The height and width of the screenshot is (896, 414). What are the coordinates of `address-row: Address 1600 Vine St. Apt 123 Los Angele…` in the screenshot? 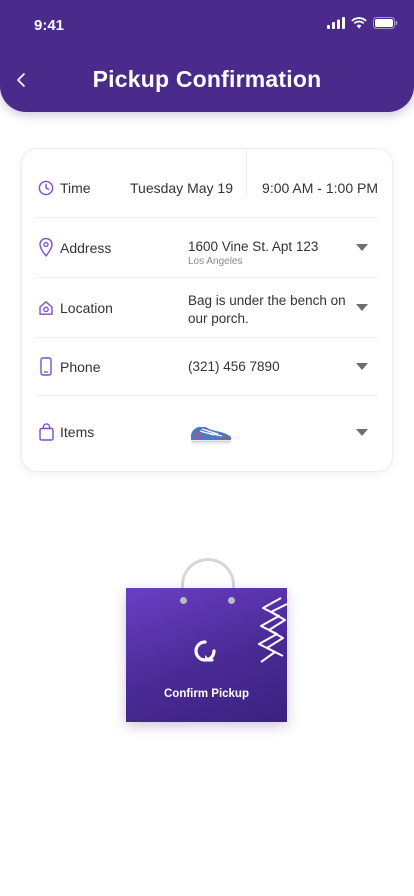 It's located at (207, 248).